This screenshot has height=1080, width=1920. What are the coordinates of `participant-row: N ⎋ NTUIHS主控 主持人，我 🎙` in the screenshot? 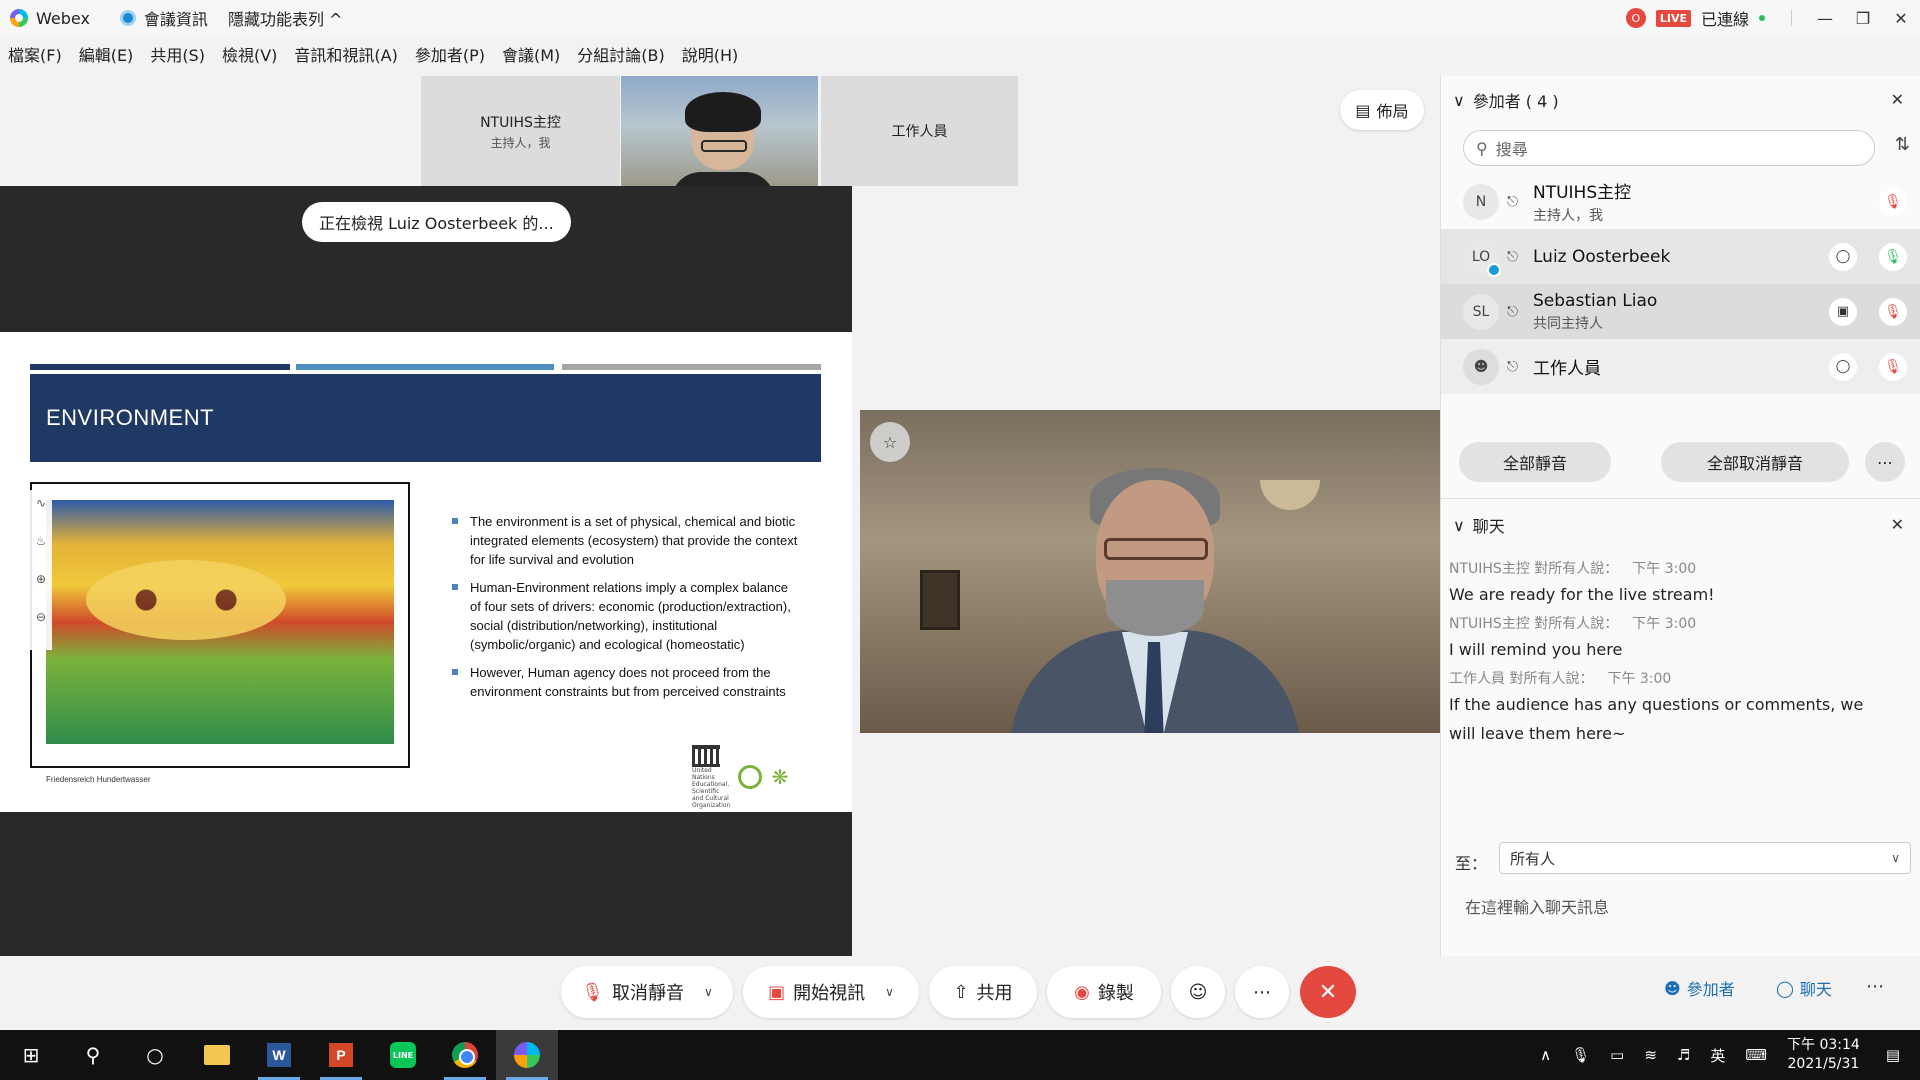 It's located at (1680, 201).